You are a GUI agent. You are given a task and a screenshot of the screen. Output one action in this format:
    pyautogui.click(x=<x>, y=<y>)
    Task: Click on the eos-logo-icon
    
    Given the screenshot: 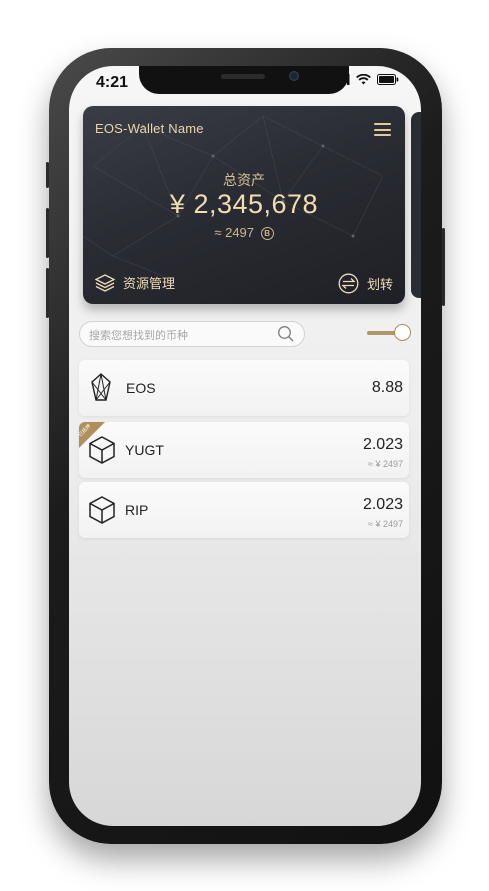 What is the action you would take?
    pyautogui.click(x=101, y=387)
    